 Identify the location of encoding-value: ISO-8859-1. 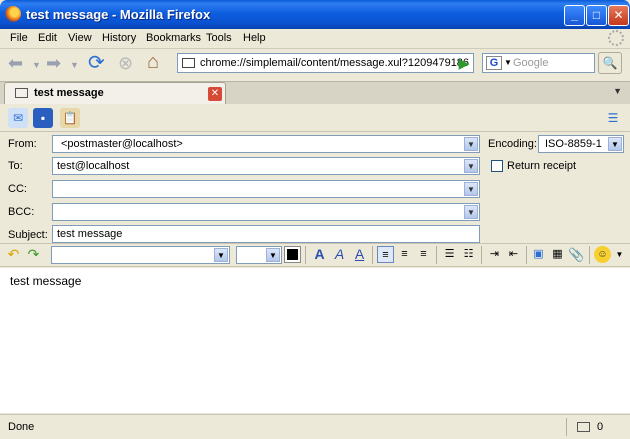
(573, 144).